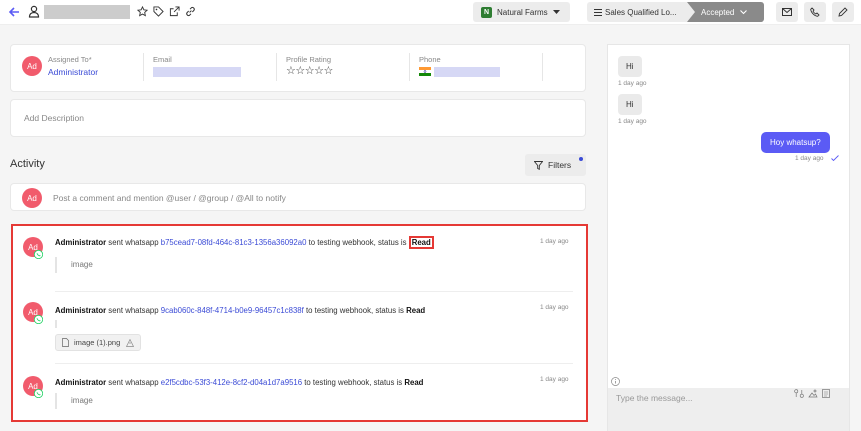 Image resolution: width=861 pixels, height=431 pixels. Describe the element at coordinates (718, 12) in the screenshot. I see `status-accepted-label: Accepted` at that location.